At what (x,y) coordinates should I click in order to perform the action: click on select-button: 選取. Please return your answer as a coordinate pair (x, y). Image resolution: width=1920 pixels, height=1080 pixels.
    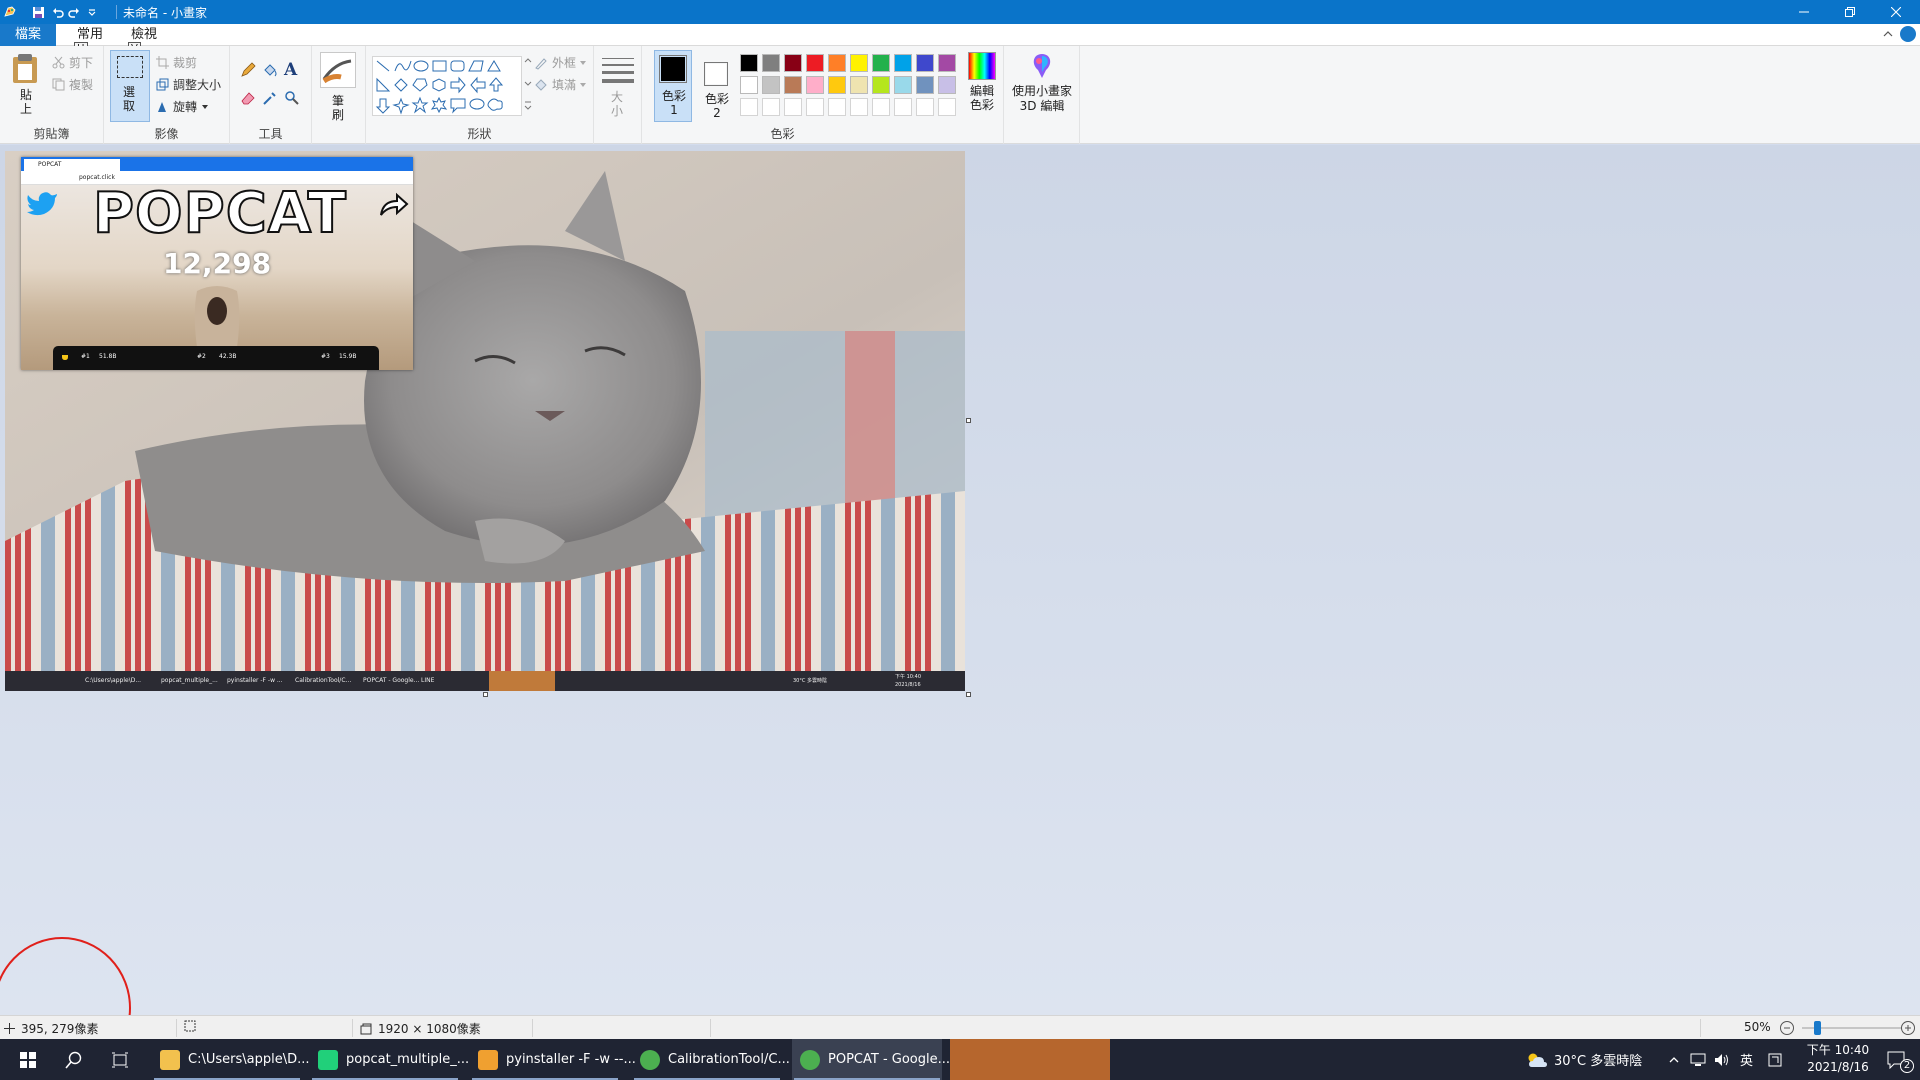
    Looking at the image, I should click on (130, 86).